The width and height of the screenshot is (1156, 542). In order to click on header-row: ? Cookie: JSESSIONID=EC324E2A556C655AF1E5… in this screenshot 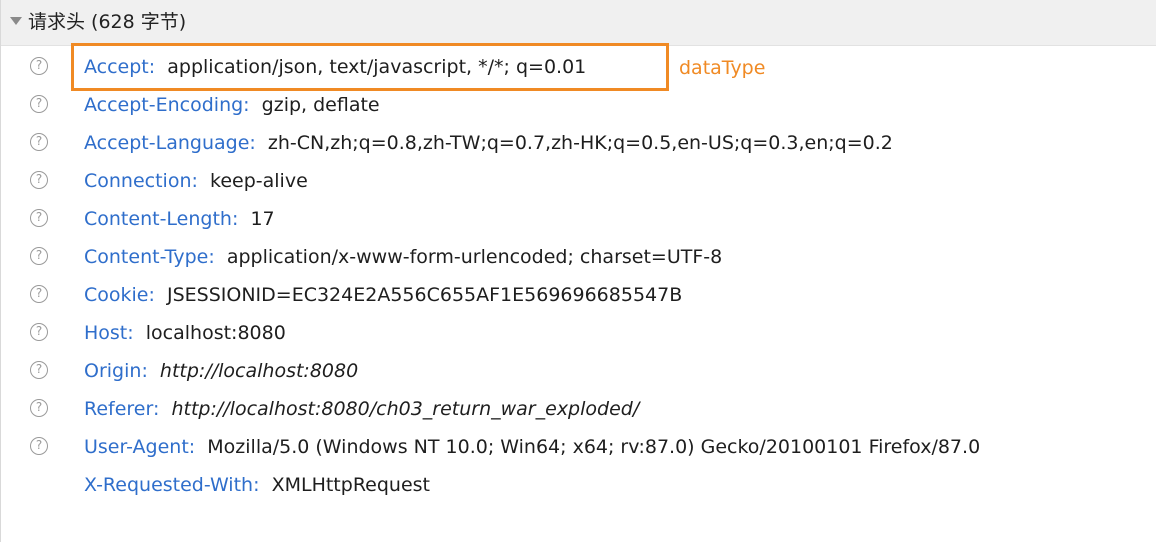, I will do `click(578, 299)`.